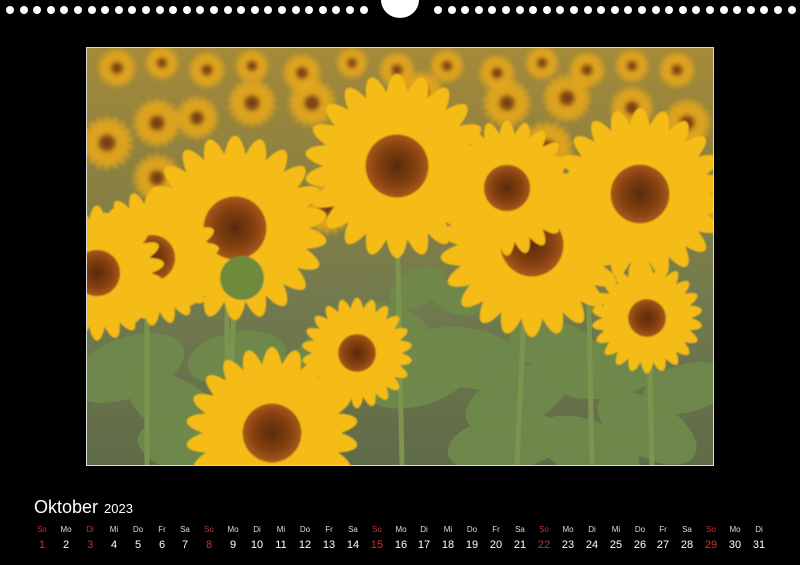 This screenshot has width=800, height=565. I want to click on calendar-day: Di 17, so click(424, 539).